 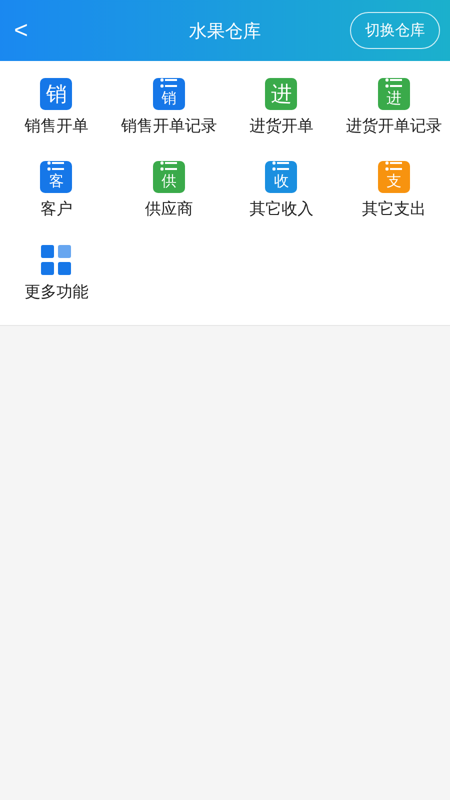 I want to click on list-icon: 进, so click(x=394, y=94).